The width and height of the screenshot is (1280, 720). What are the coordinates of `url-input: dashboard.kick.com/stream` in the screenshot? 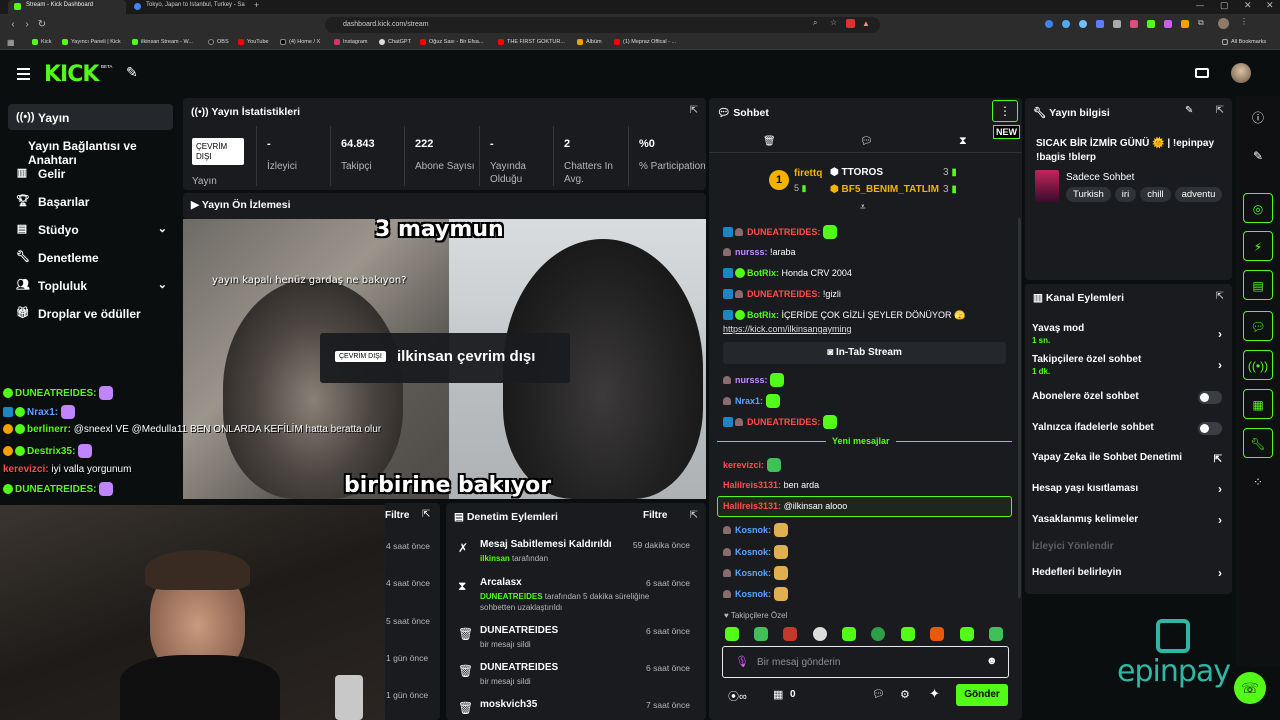 It's located at (602, 25).